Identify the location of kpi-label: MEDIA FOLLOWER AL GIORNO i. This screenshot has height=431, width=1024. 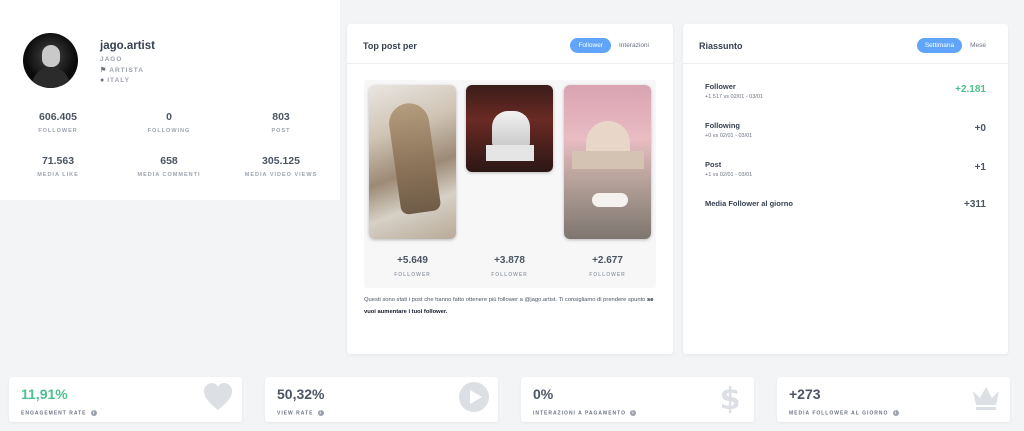
(844, 413).